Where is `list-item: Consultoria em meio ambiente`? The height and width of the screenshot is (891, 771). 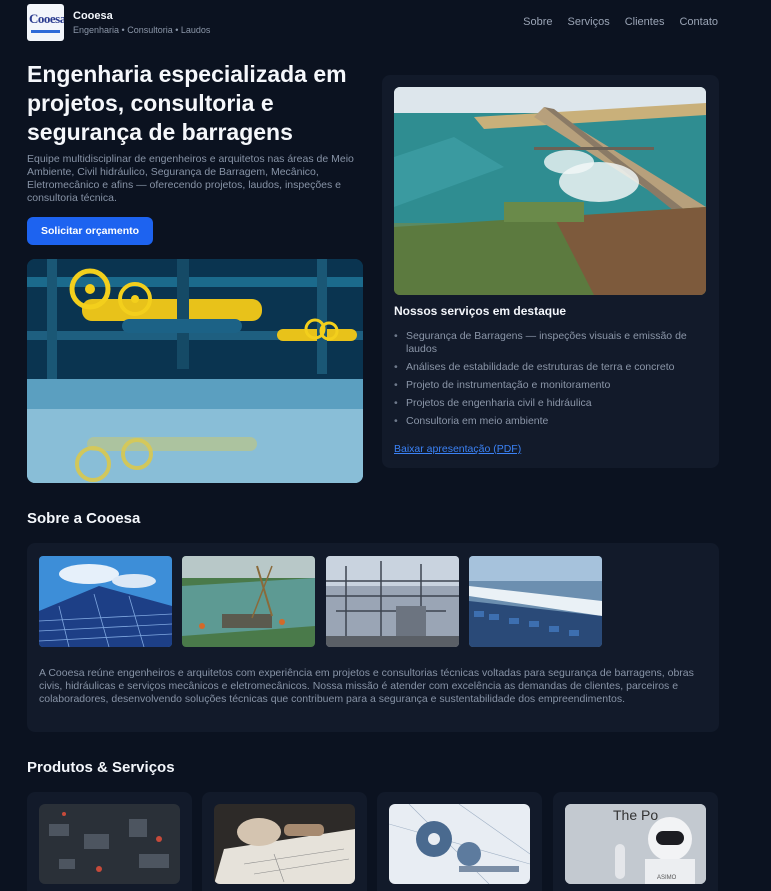 list-item: Consultoria em meio ambiente is located at coordinates (549, 421).